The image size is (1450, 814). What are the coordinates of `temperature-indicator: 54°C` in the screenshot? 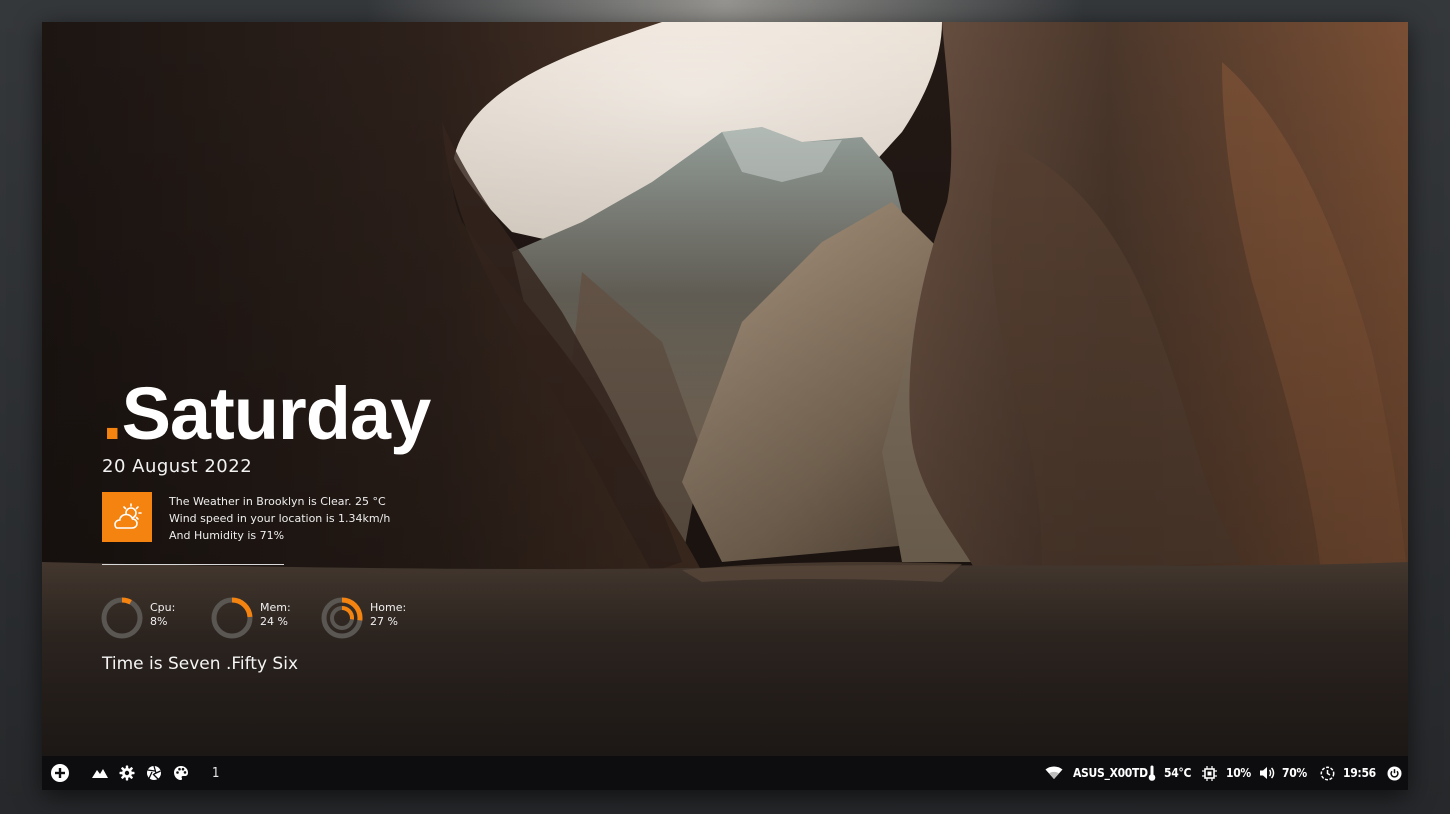 It's located at (1169, 773).